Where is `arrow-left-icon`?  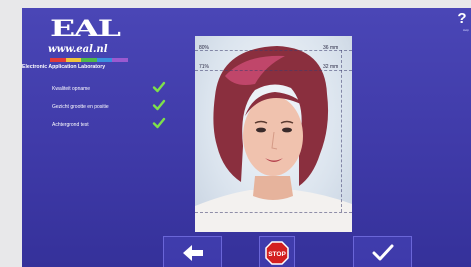 arrow-left-icon is located at coordinates (192, 252).